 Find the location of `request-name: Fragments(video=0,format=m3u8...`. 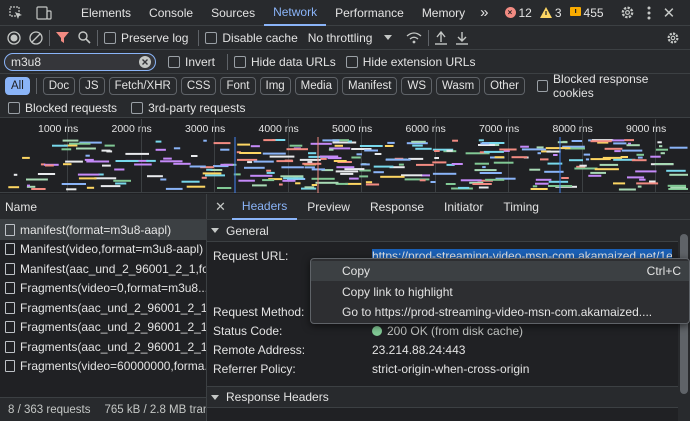

request-name: Fragments(video=0,format=m3u8... is located at coordinates (113, 288).